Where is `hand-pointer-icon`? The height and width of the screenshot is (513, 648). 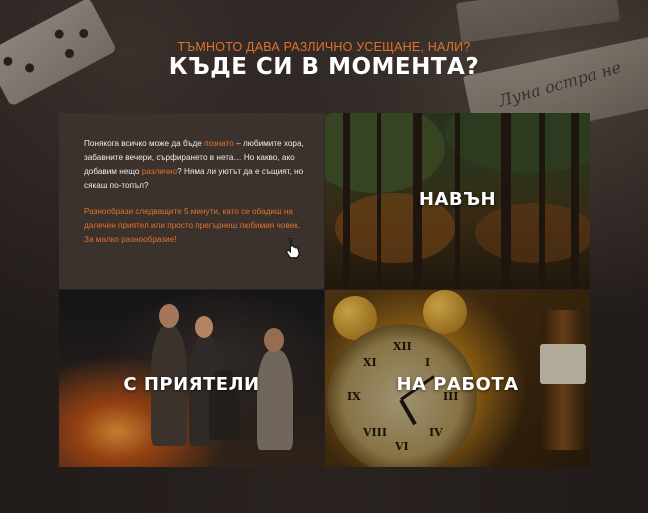
hand-pointer-icon is located at coordinates (293, 248).